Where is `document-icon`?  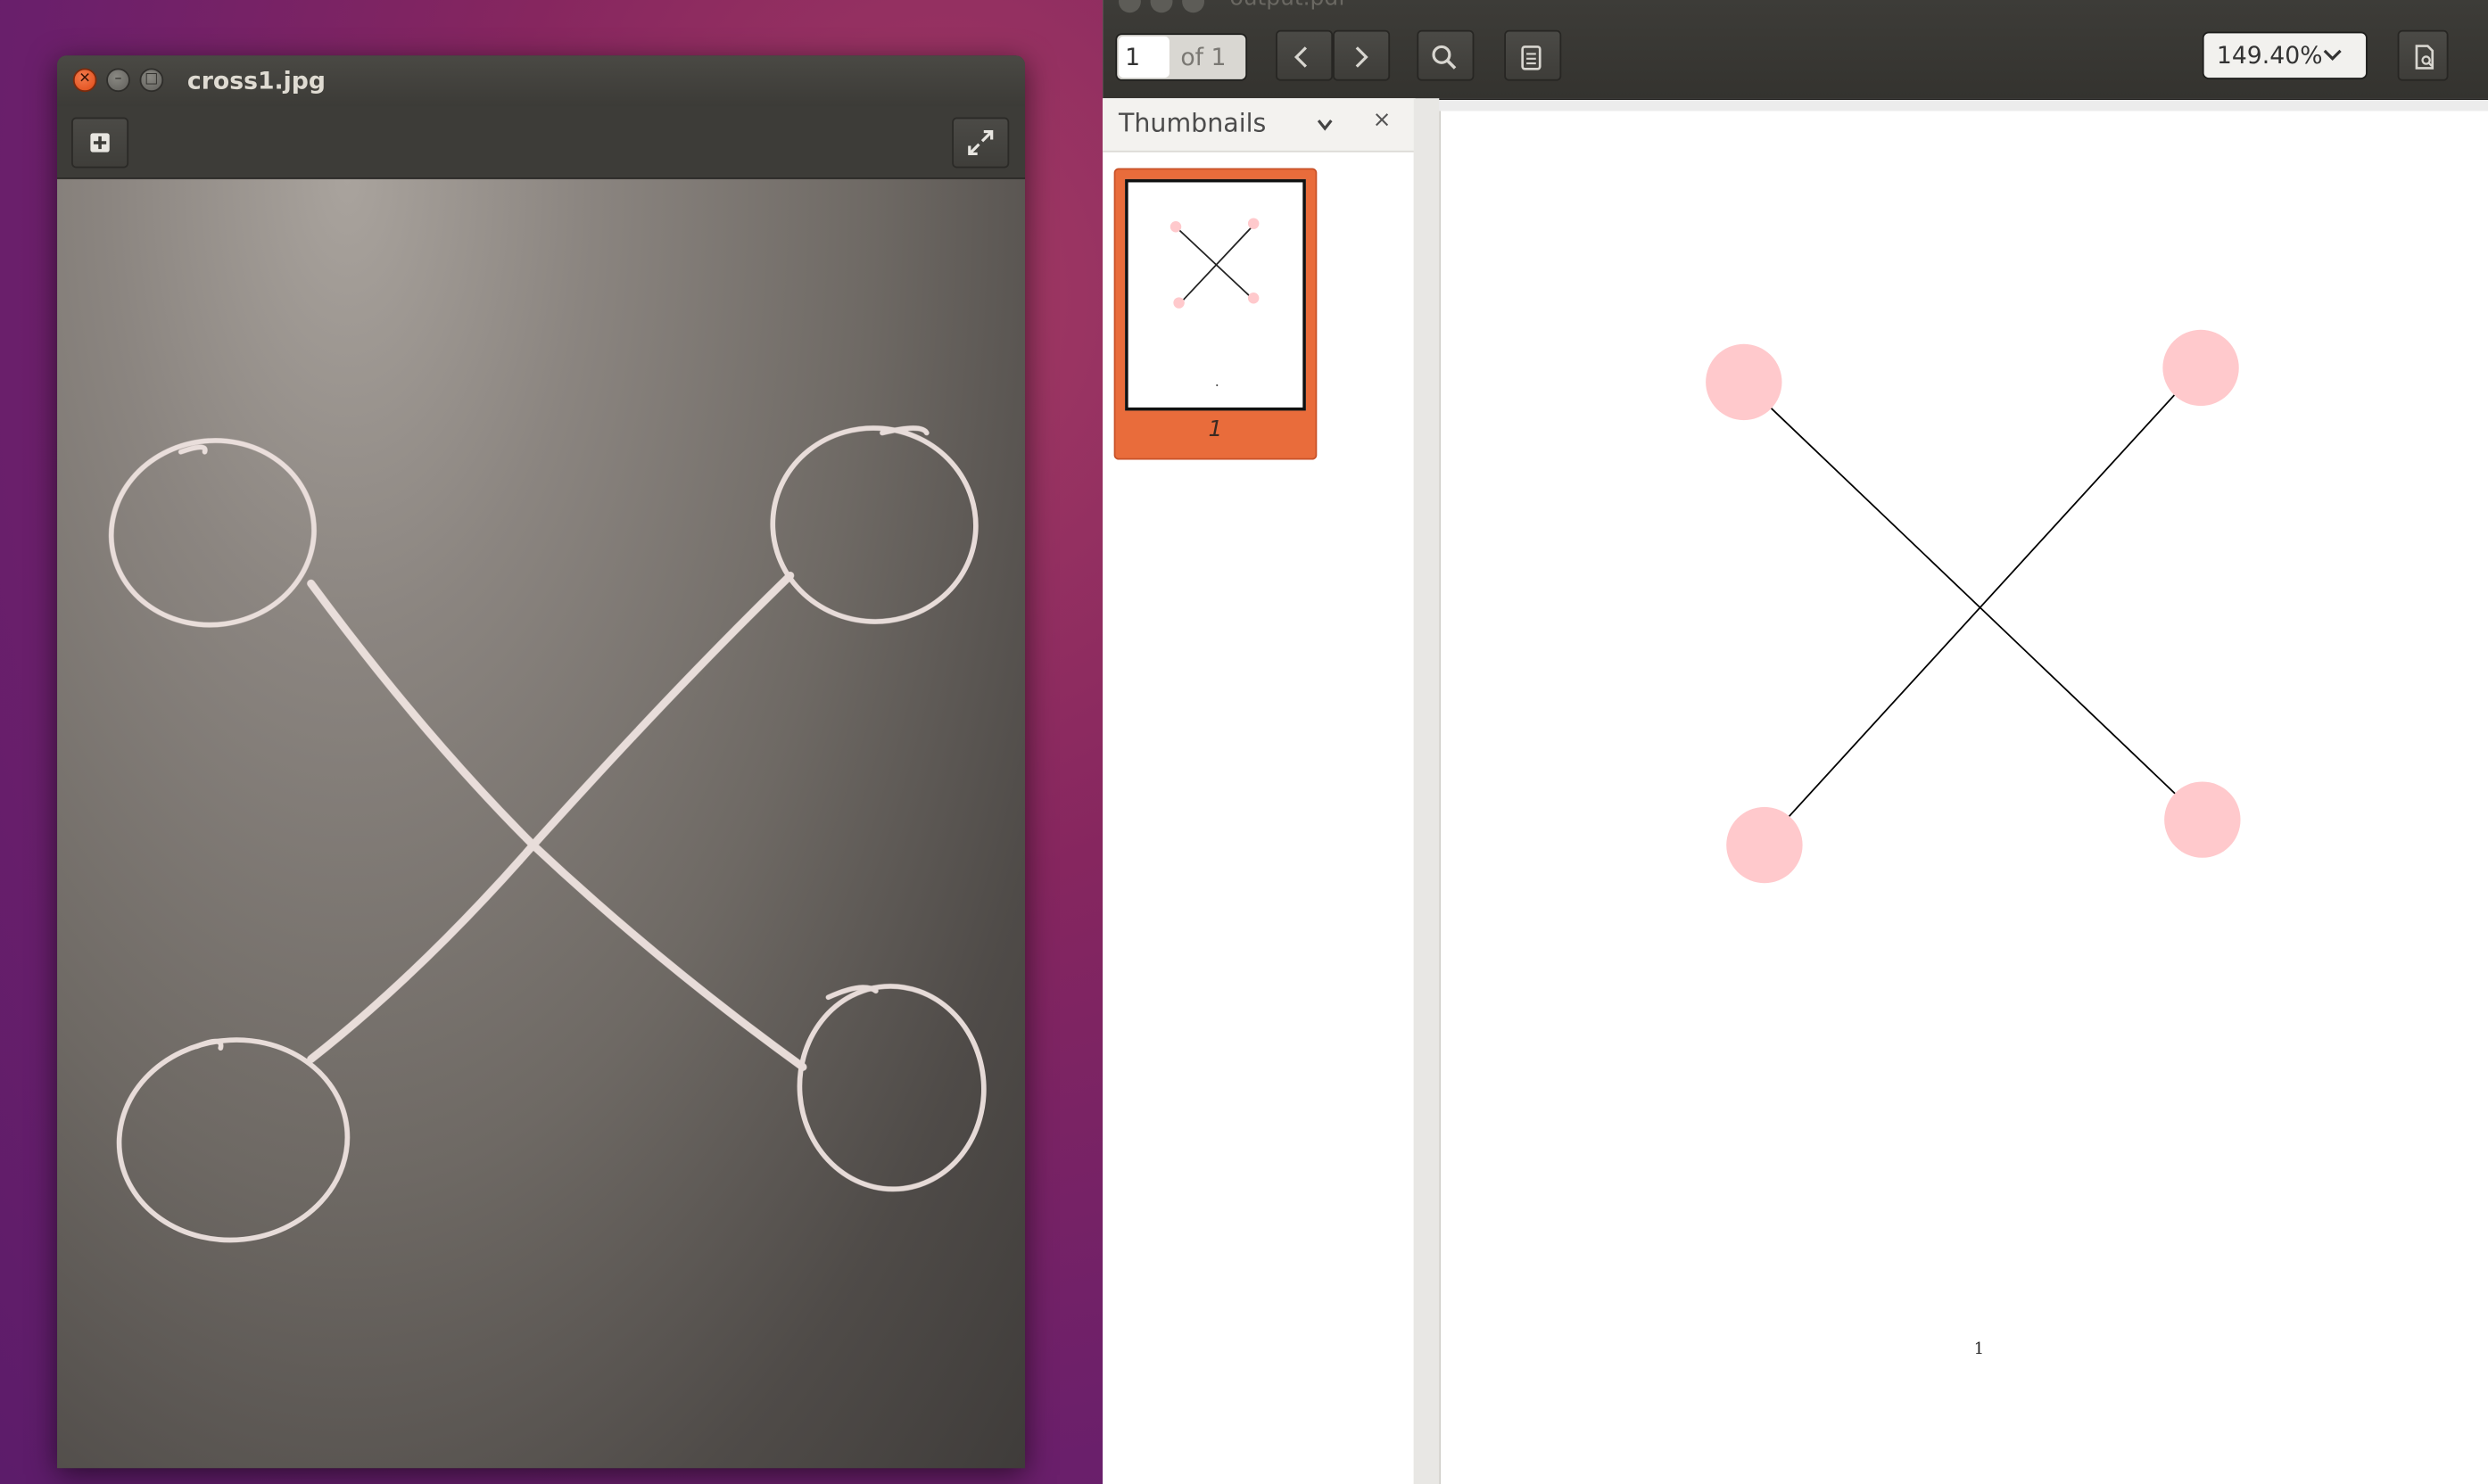 document-icon is located at coordinates (2425, 57).